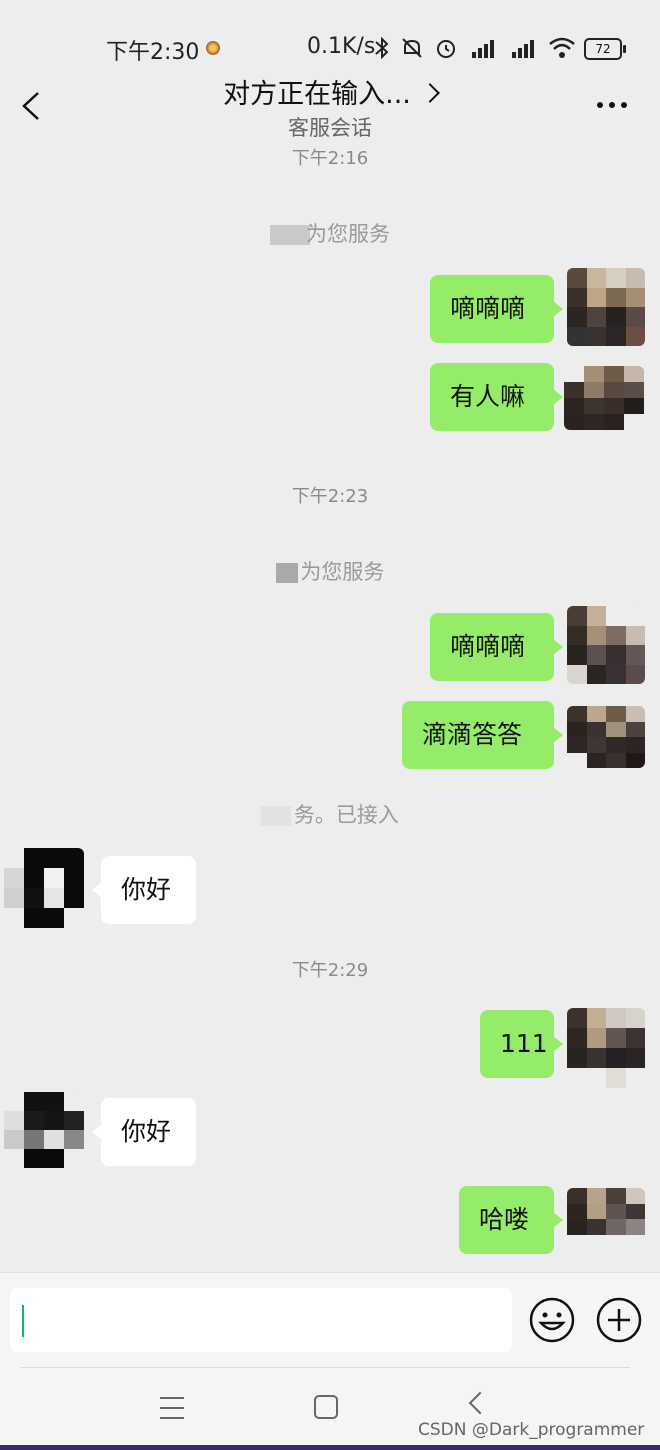  What do you see at coordinates (330, 496) in the screenshot?
I see `timestamp: 下午2:23` at bounding box center [330, 496].